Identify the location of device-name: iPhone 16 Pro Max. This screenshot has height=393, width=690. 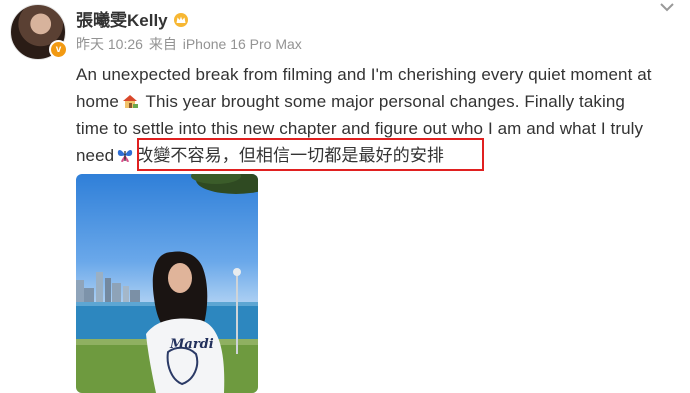
(242, 44).